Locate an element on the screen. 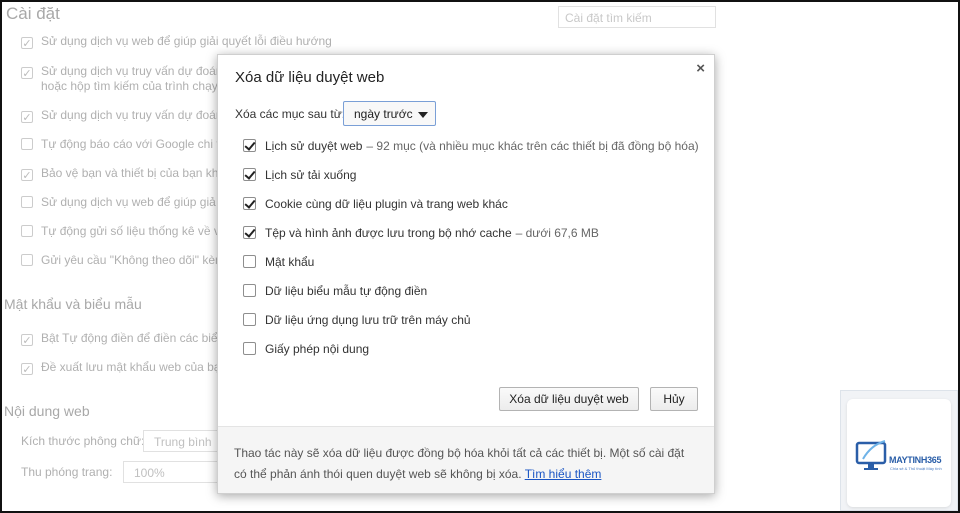  option-content-licenses: Giấy phép nội dung is located at coordinates (306, 349).